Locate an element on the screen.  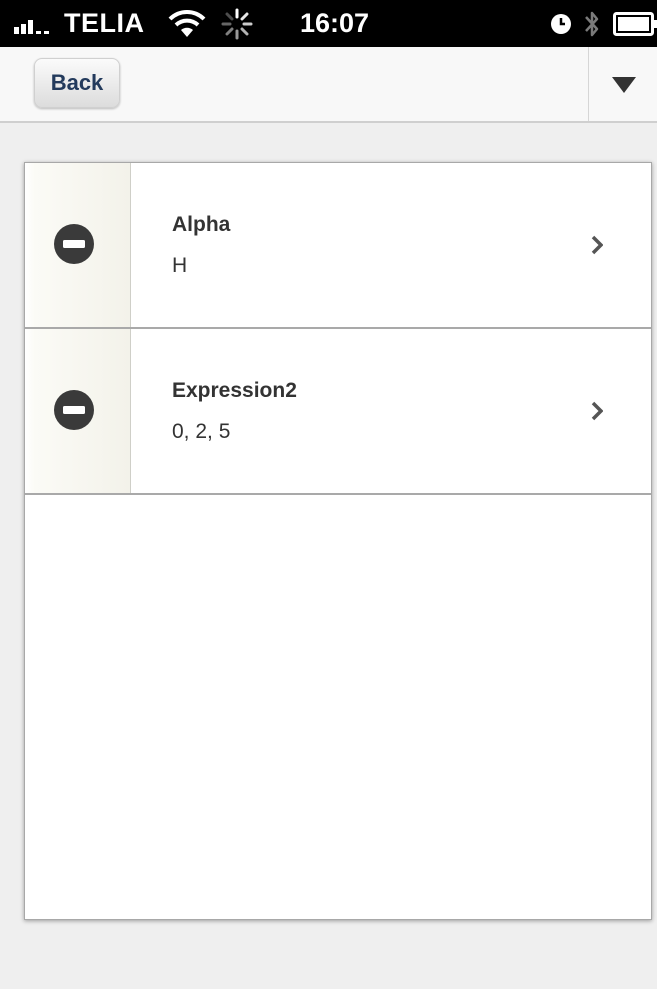
alarm-clock-icon is located at coordinates (561, 24).